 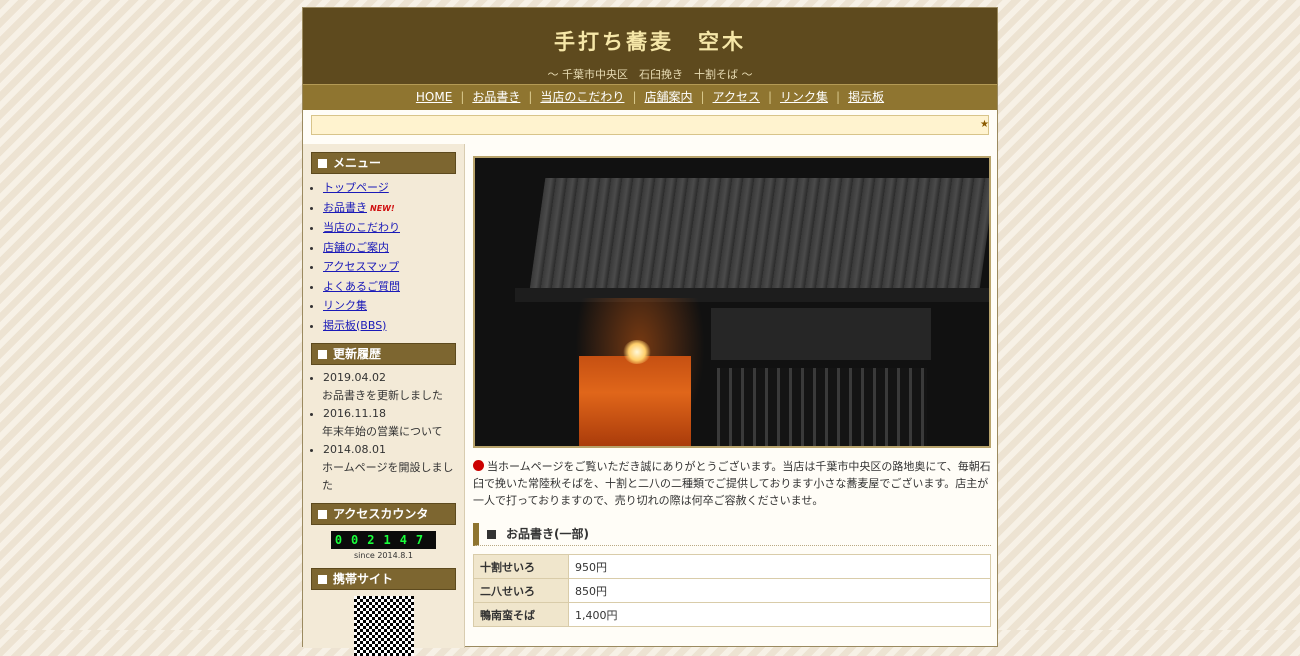 I want to click on update-item: 2014.08.01 ホームページを開設しました, so click(x=393, y=468).